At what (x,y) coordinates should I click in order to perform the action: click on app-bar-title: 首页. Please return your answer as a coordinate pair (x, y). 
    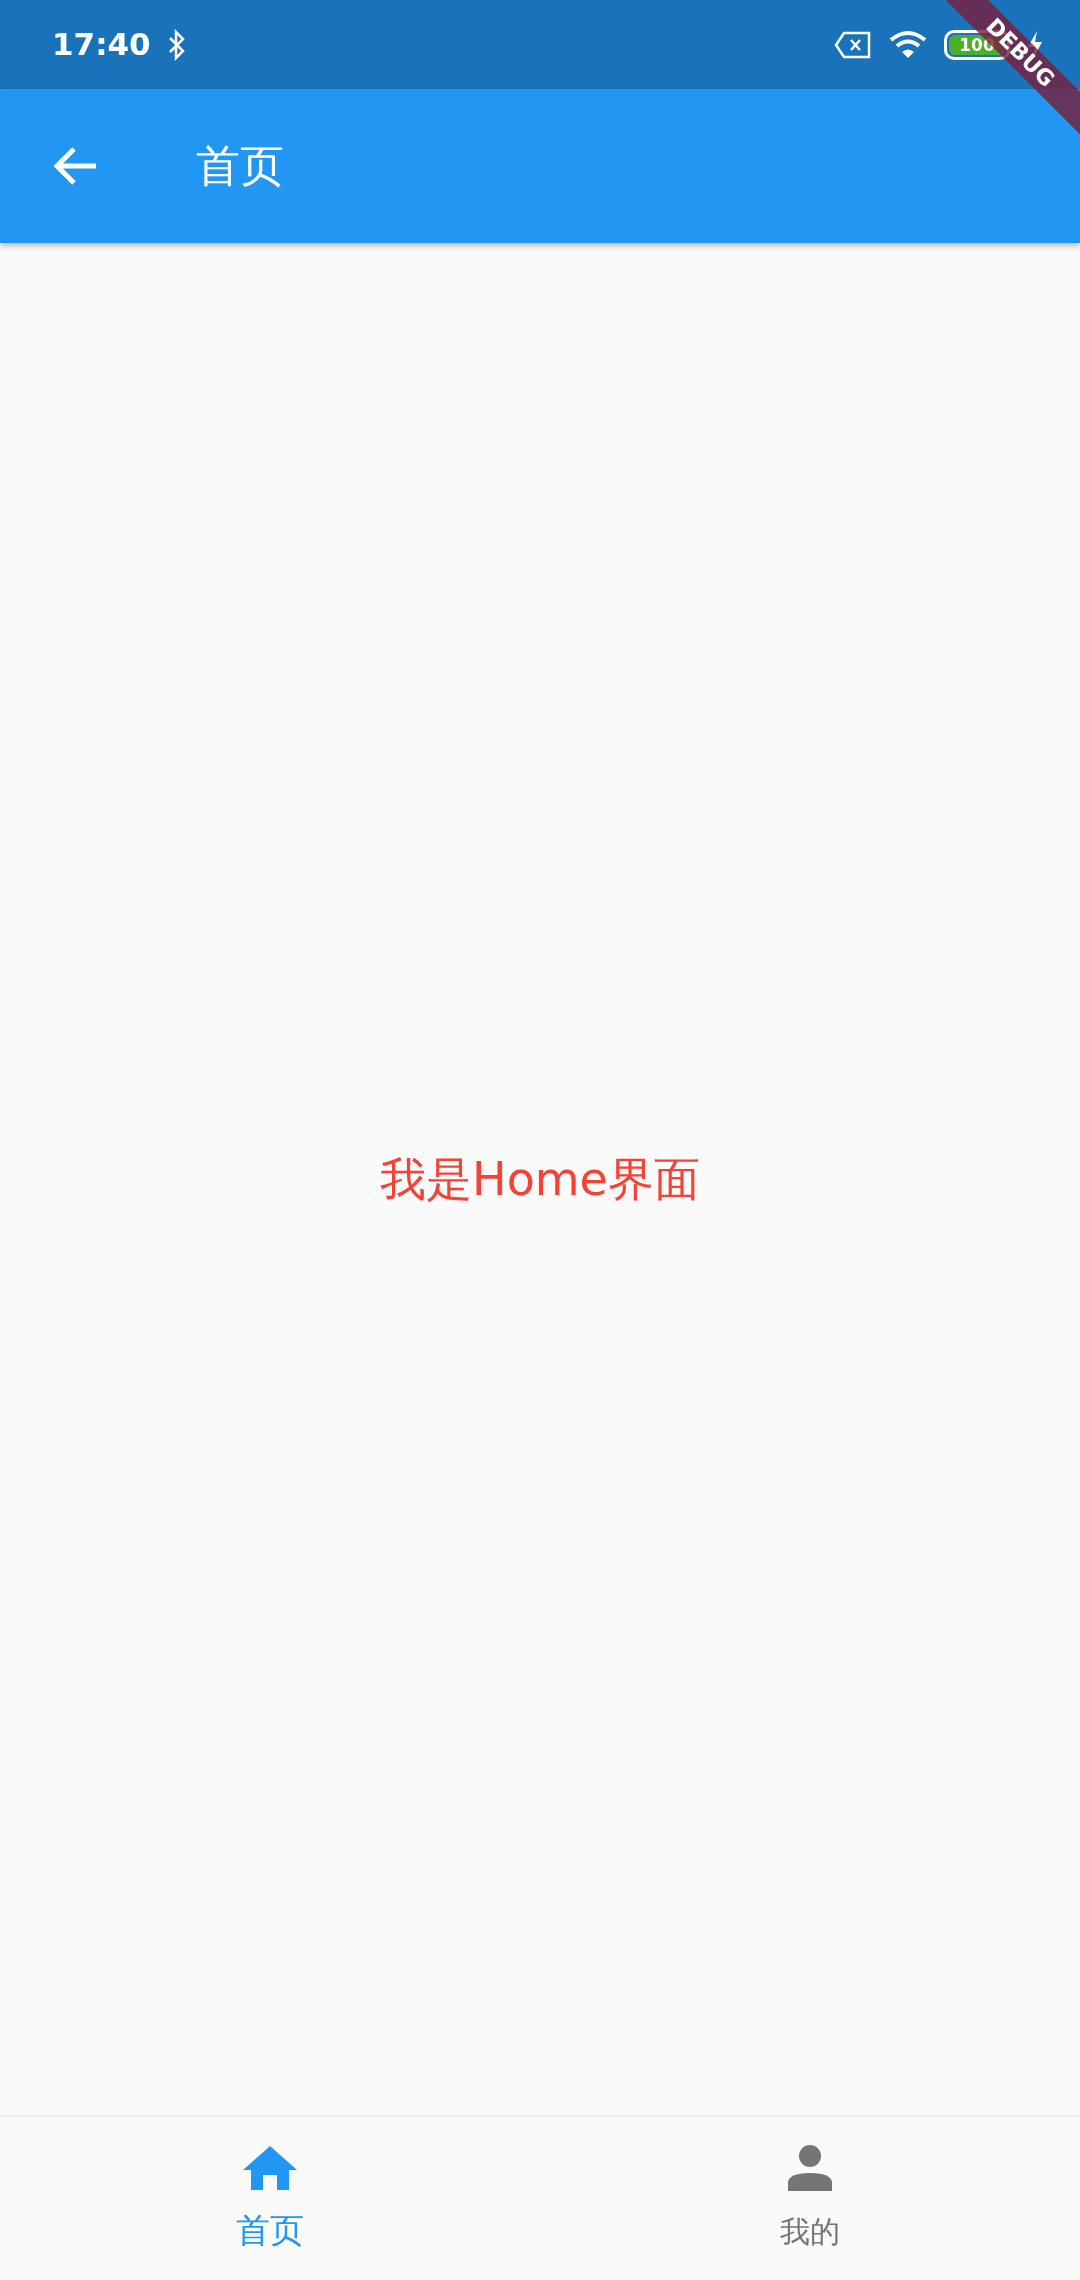
    Looking at the image, I should click on (240, 166).